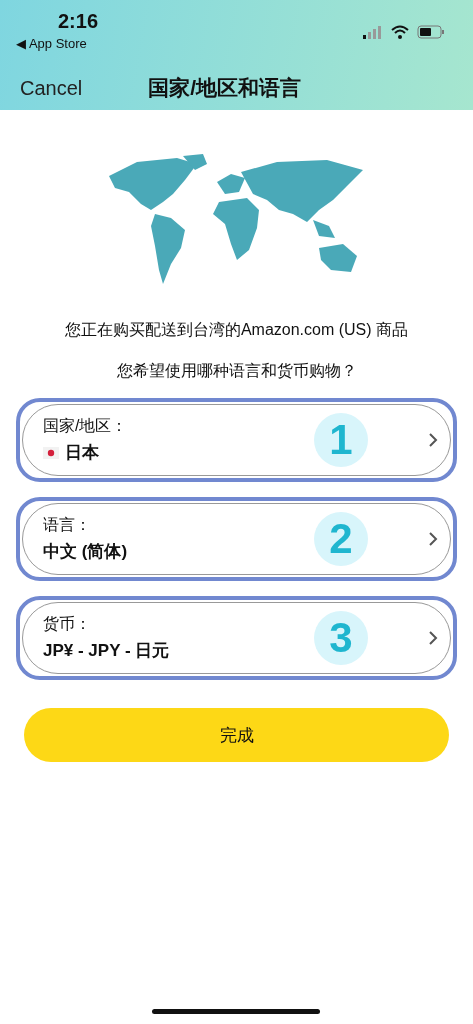 The height and width of the screenshot is (1024, 473). Describe the element at coordinates (341, 440) in the screenshot. I see `step-number-badge: 1` at that location.